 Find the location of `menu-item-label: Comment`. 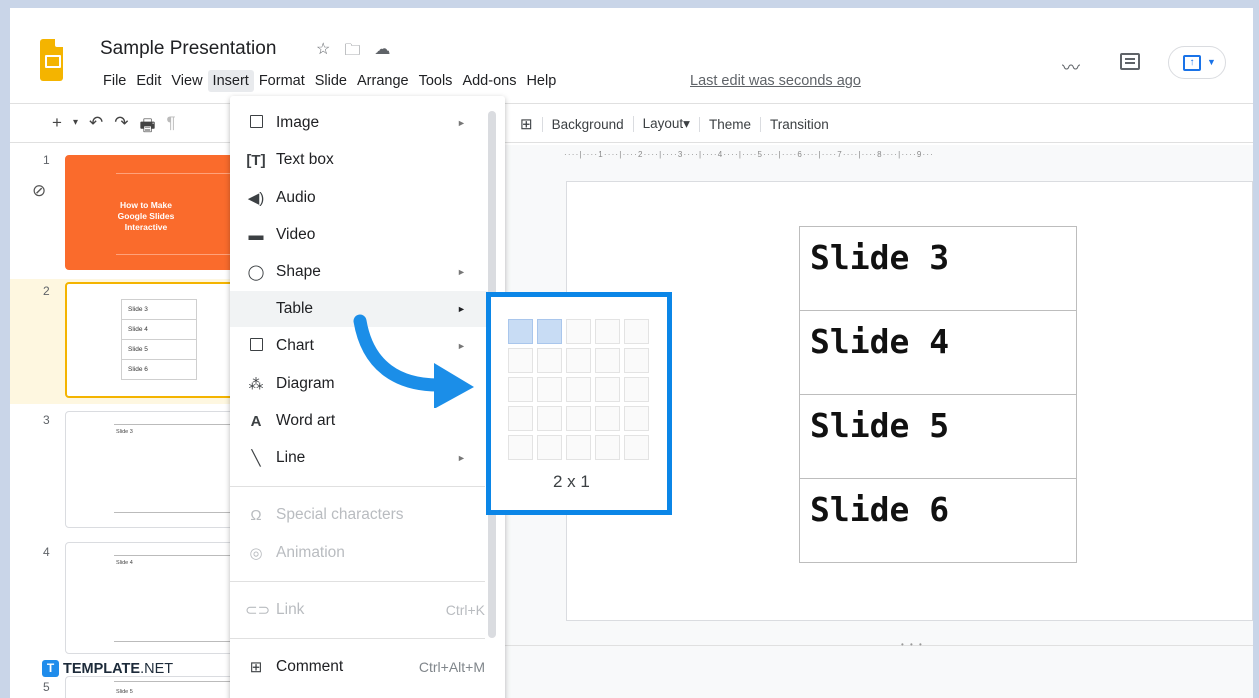

menu-item-label: Comment is located at coordinates (310, 666).